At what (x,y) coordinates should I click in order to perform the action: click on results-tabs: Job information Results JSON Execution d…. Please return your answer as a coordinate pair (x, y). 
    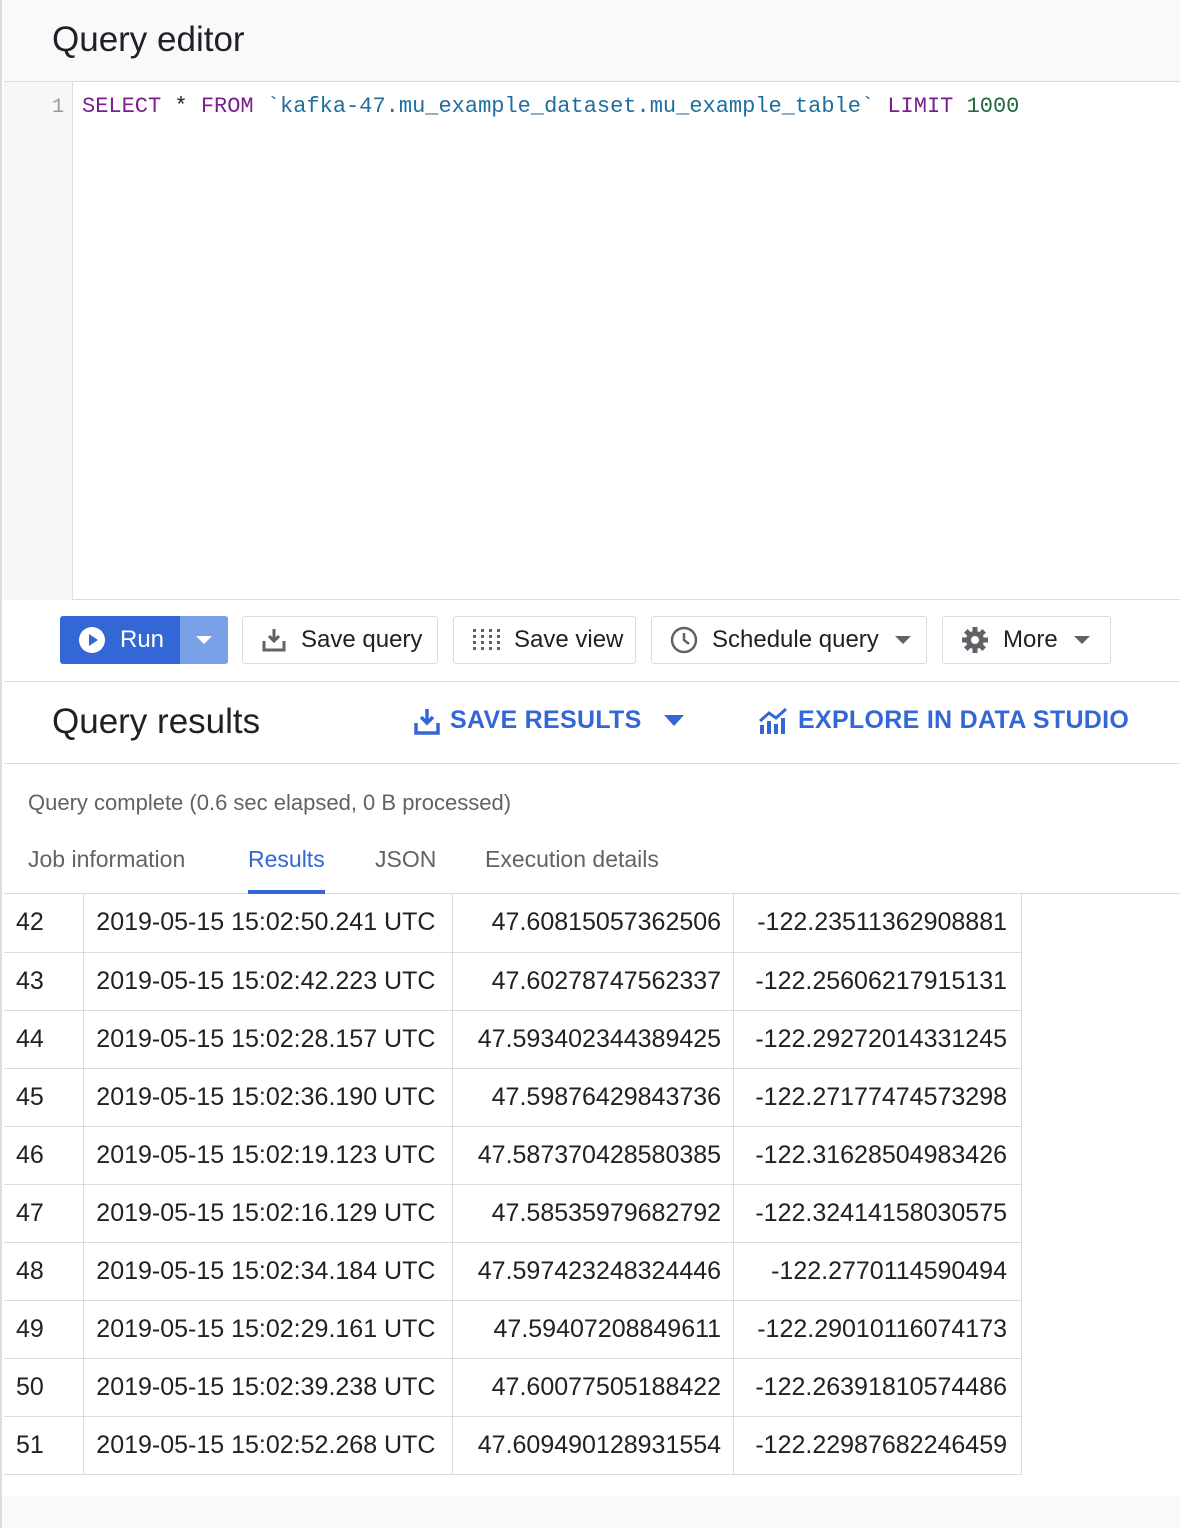
    Looking at the image, I should click on (592, 863).